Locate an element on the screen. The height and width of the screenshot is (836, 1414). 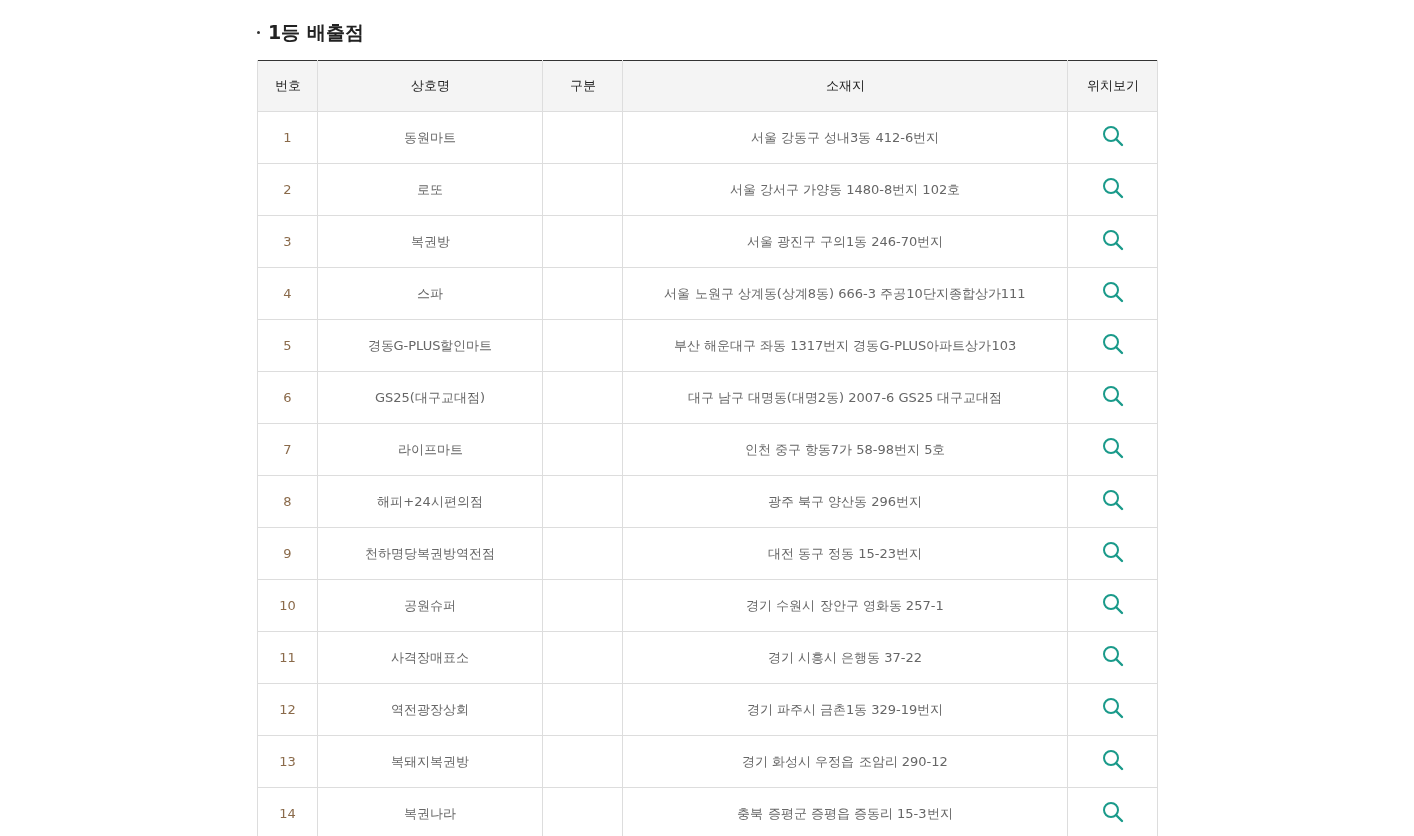
store-name: 역전광장상회 is located at coordinates (430, 709).